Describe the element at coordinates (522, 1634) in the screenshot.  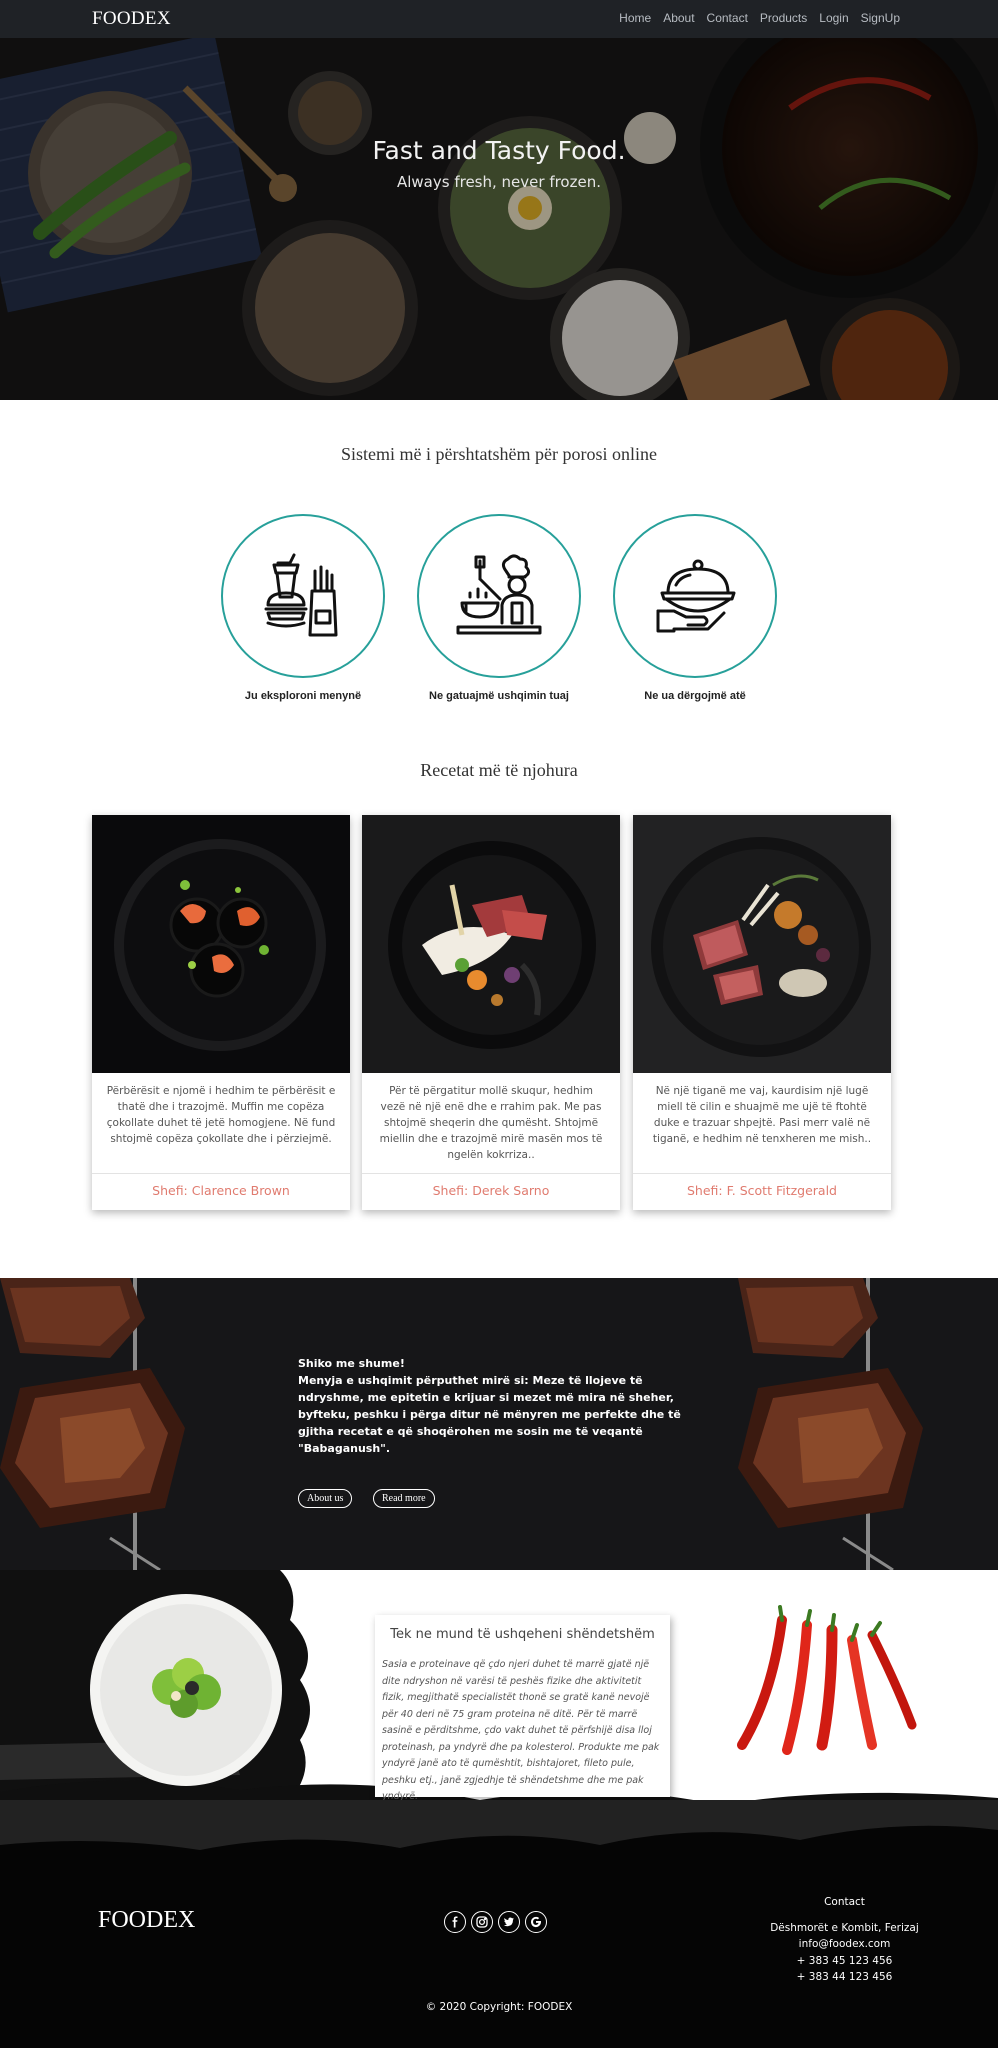
I see `healthy-food-title: Tek ne mund të ushqeheni shëndetshëm` at that location.